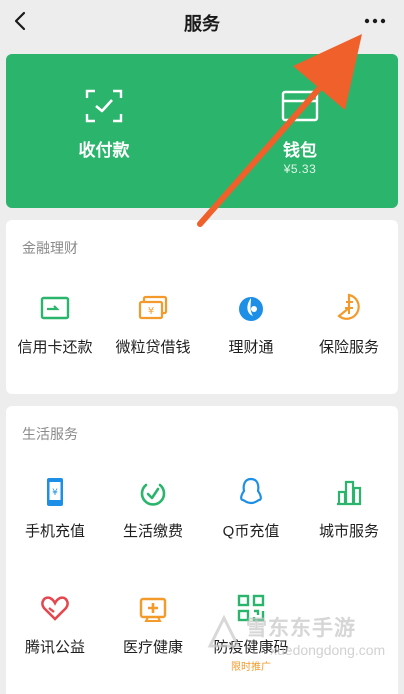 The image size is (404, 694). I want to click on section-title: 金融理财, so click(50, 248).